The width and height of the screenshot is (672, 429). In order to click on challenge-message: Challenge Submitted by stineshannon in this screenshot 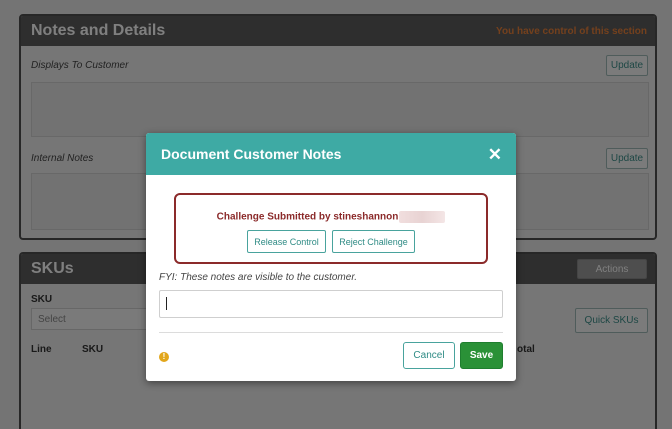, I will do `click(331, 217)`.